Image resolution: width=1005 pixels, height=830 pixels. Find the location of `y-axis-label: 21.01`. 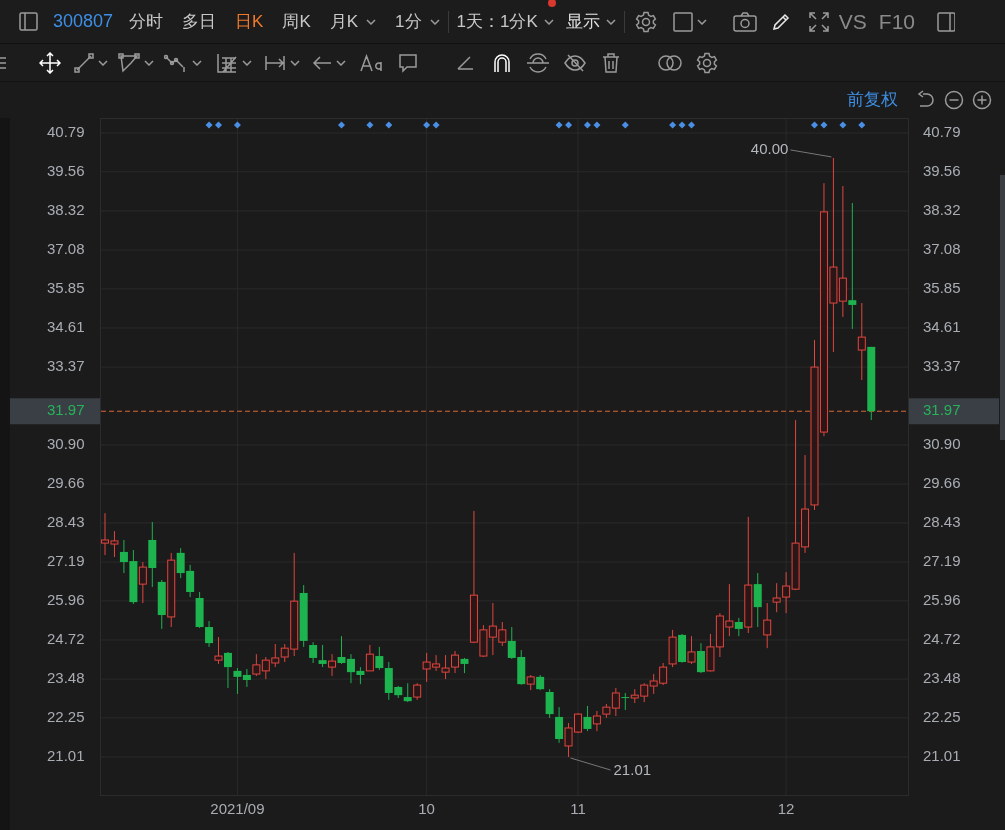

y-axis-label: 21.01 is located at coordinates (942, 755).